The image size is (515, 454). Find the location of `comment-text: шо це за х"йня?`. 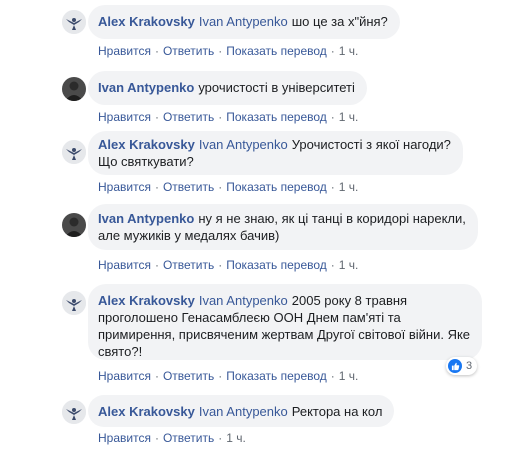

comment-text: шо це за х"йня? is located at coordinates (339, 21).